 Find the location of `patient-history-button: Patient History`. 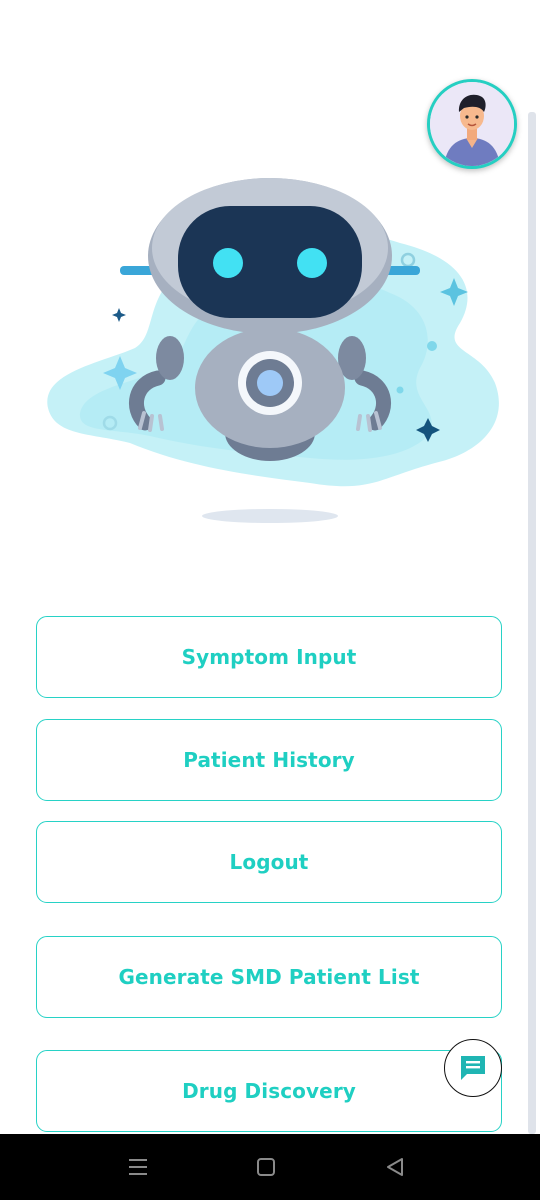

patient-history-button: Patient History is located at coordinates (269, 760).